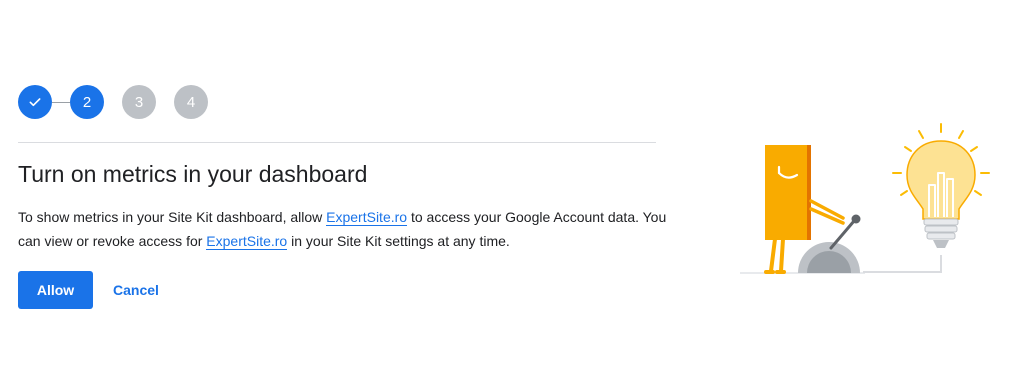 This screenshot has width=1024, height=382. Describe the element at coordinates (367, 217) in the screenshot. I see `site-link: ExpertSite.ro` at that location.